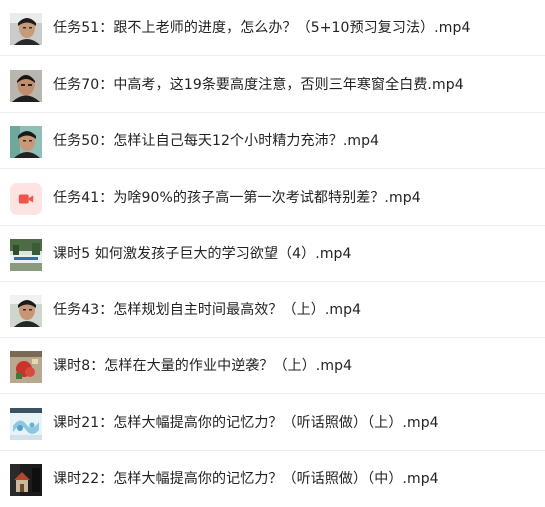 This screenshot has height=507, width=545. I want to click on file-row: 任务41：为啥90%的孩子高一第一次考试都特别差？.mp4, so click(272, 198).